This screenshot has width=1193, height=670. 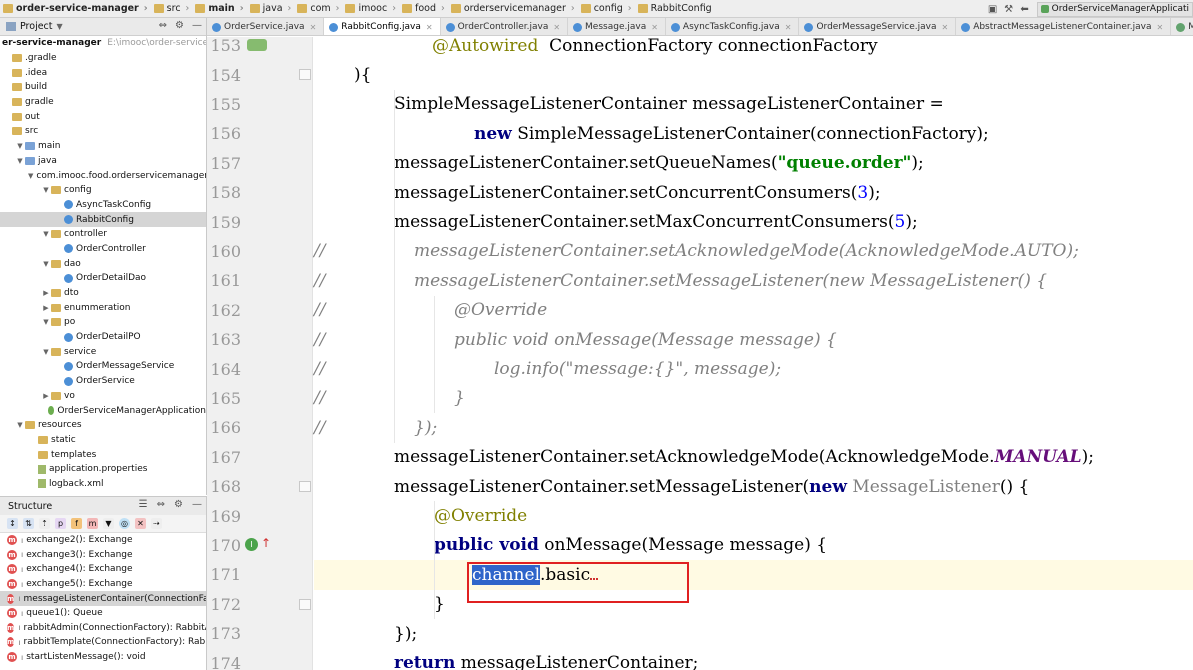 What do you see at coordinates (178, 504) in the screenshot?
I see `settings-icon: ⚙` at bounding box center [178, 504].